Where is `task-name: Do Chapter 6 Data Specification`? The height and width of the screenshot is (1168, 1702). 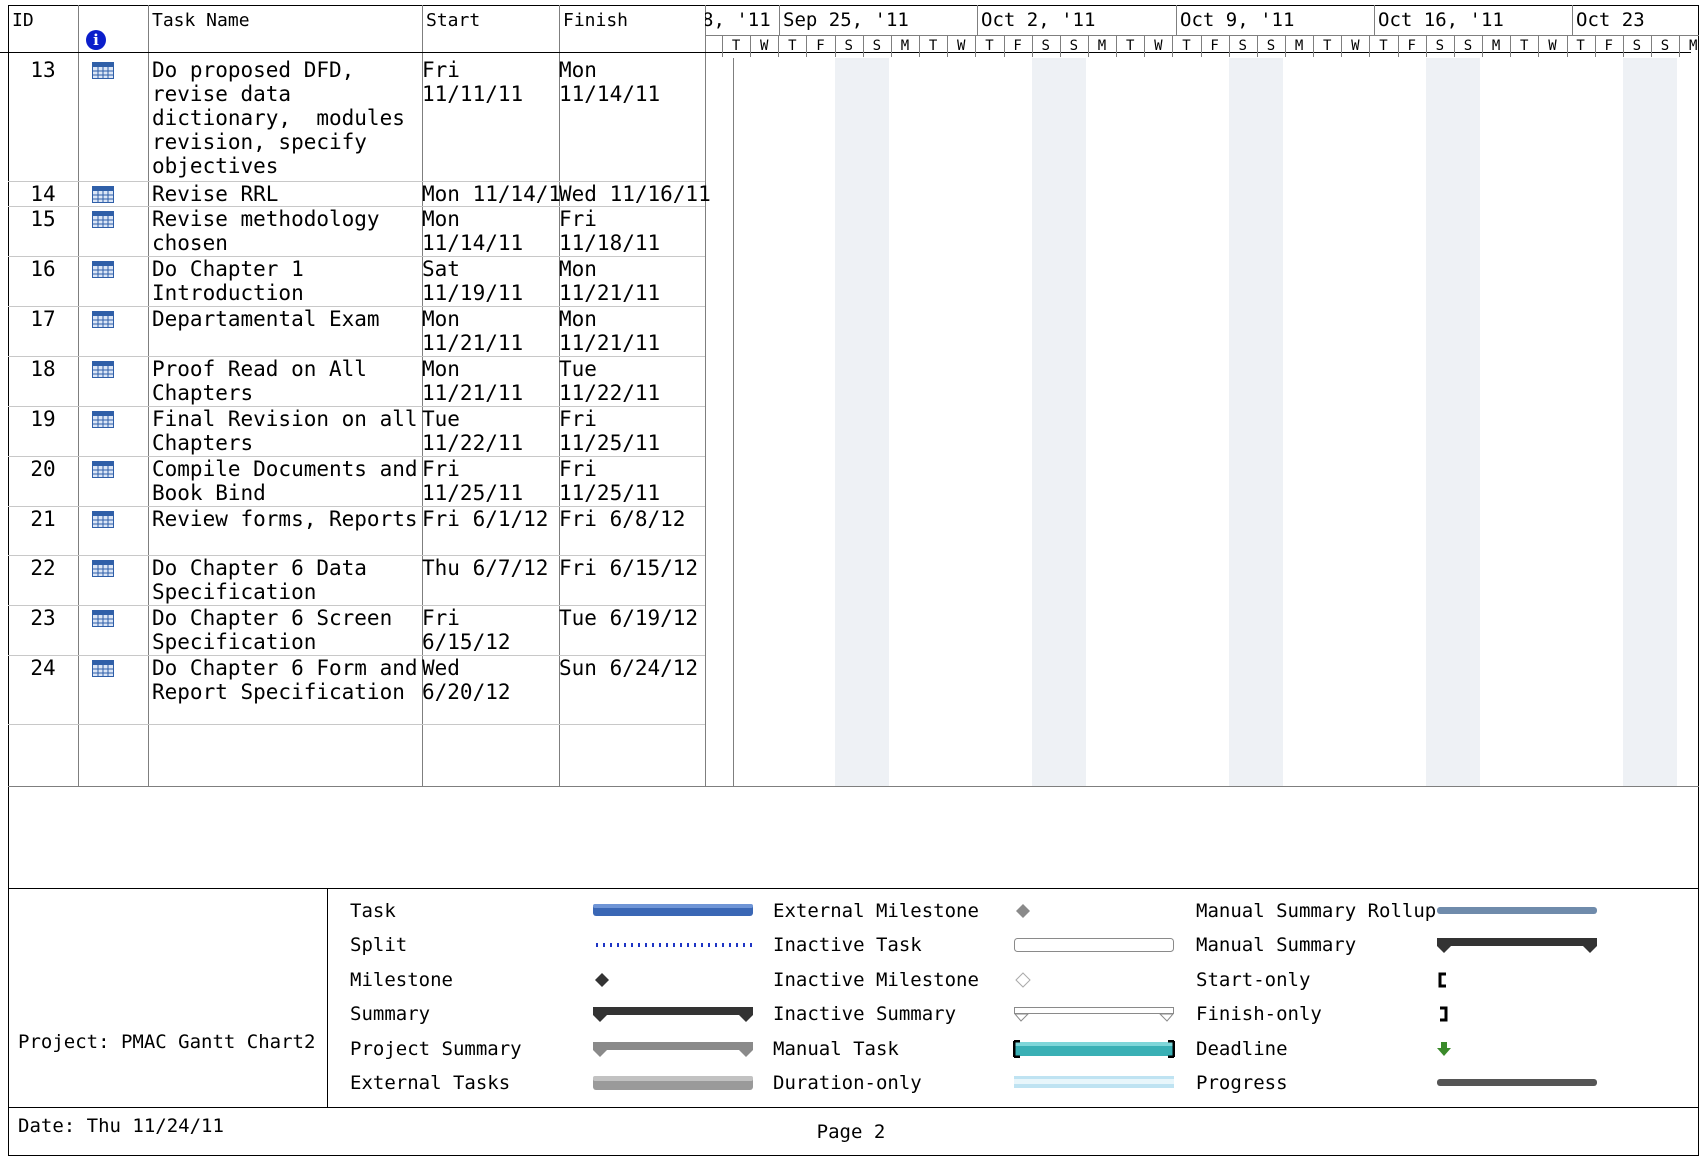 task-name: Do Chapter 6 Data Specification is located at coordinates (259, 580).